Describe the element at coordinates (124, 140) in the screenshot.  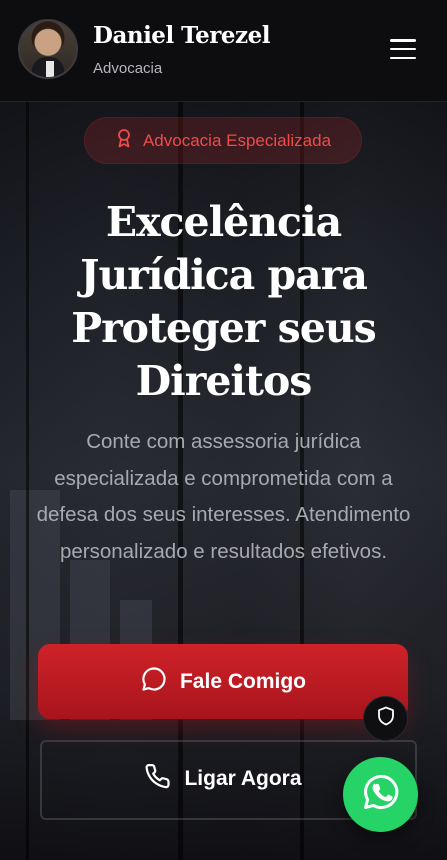
I see `award-icon` at that location.